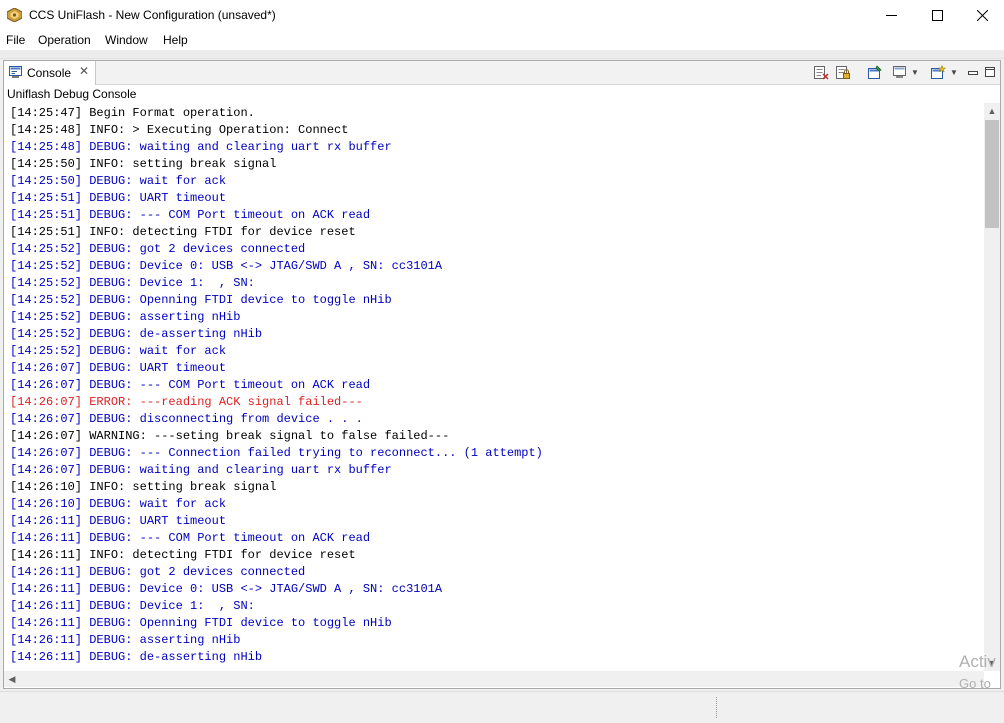 This screenshot has height=723, width=1004. What do you see at coordinates (132, 113) in the screenshot?
I see `console-line-info: [14:25:47] Begin Format operation.` at bounding box center [132, 113].